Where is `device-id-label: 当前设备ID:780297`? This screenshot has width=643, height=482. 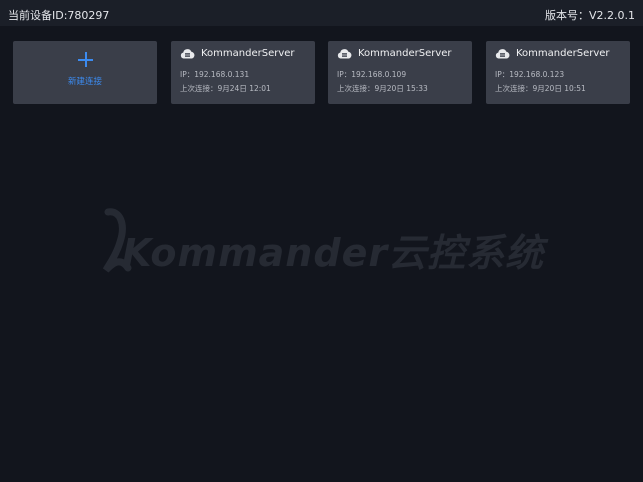 device-id-label: 当前设备ID:780297 is located at coordinates (59, 15).